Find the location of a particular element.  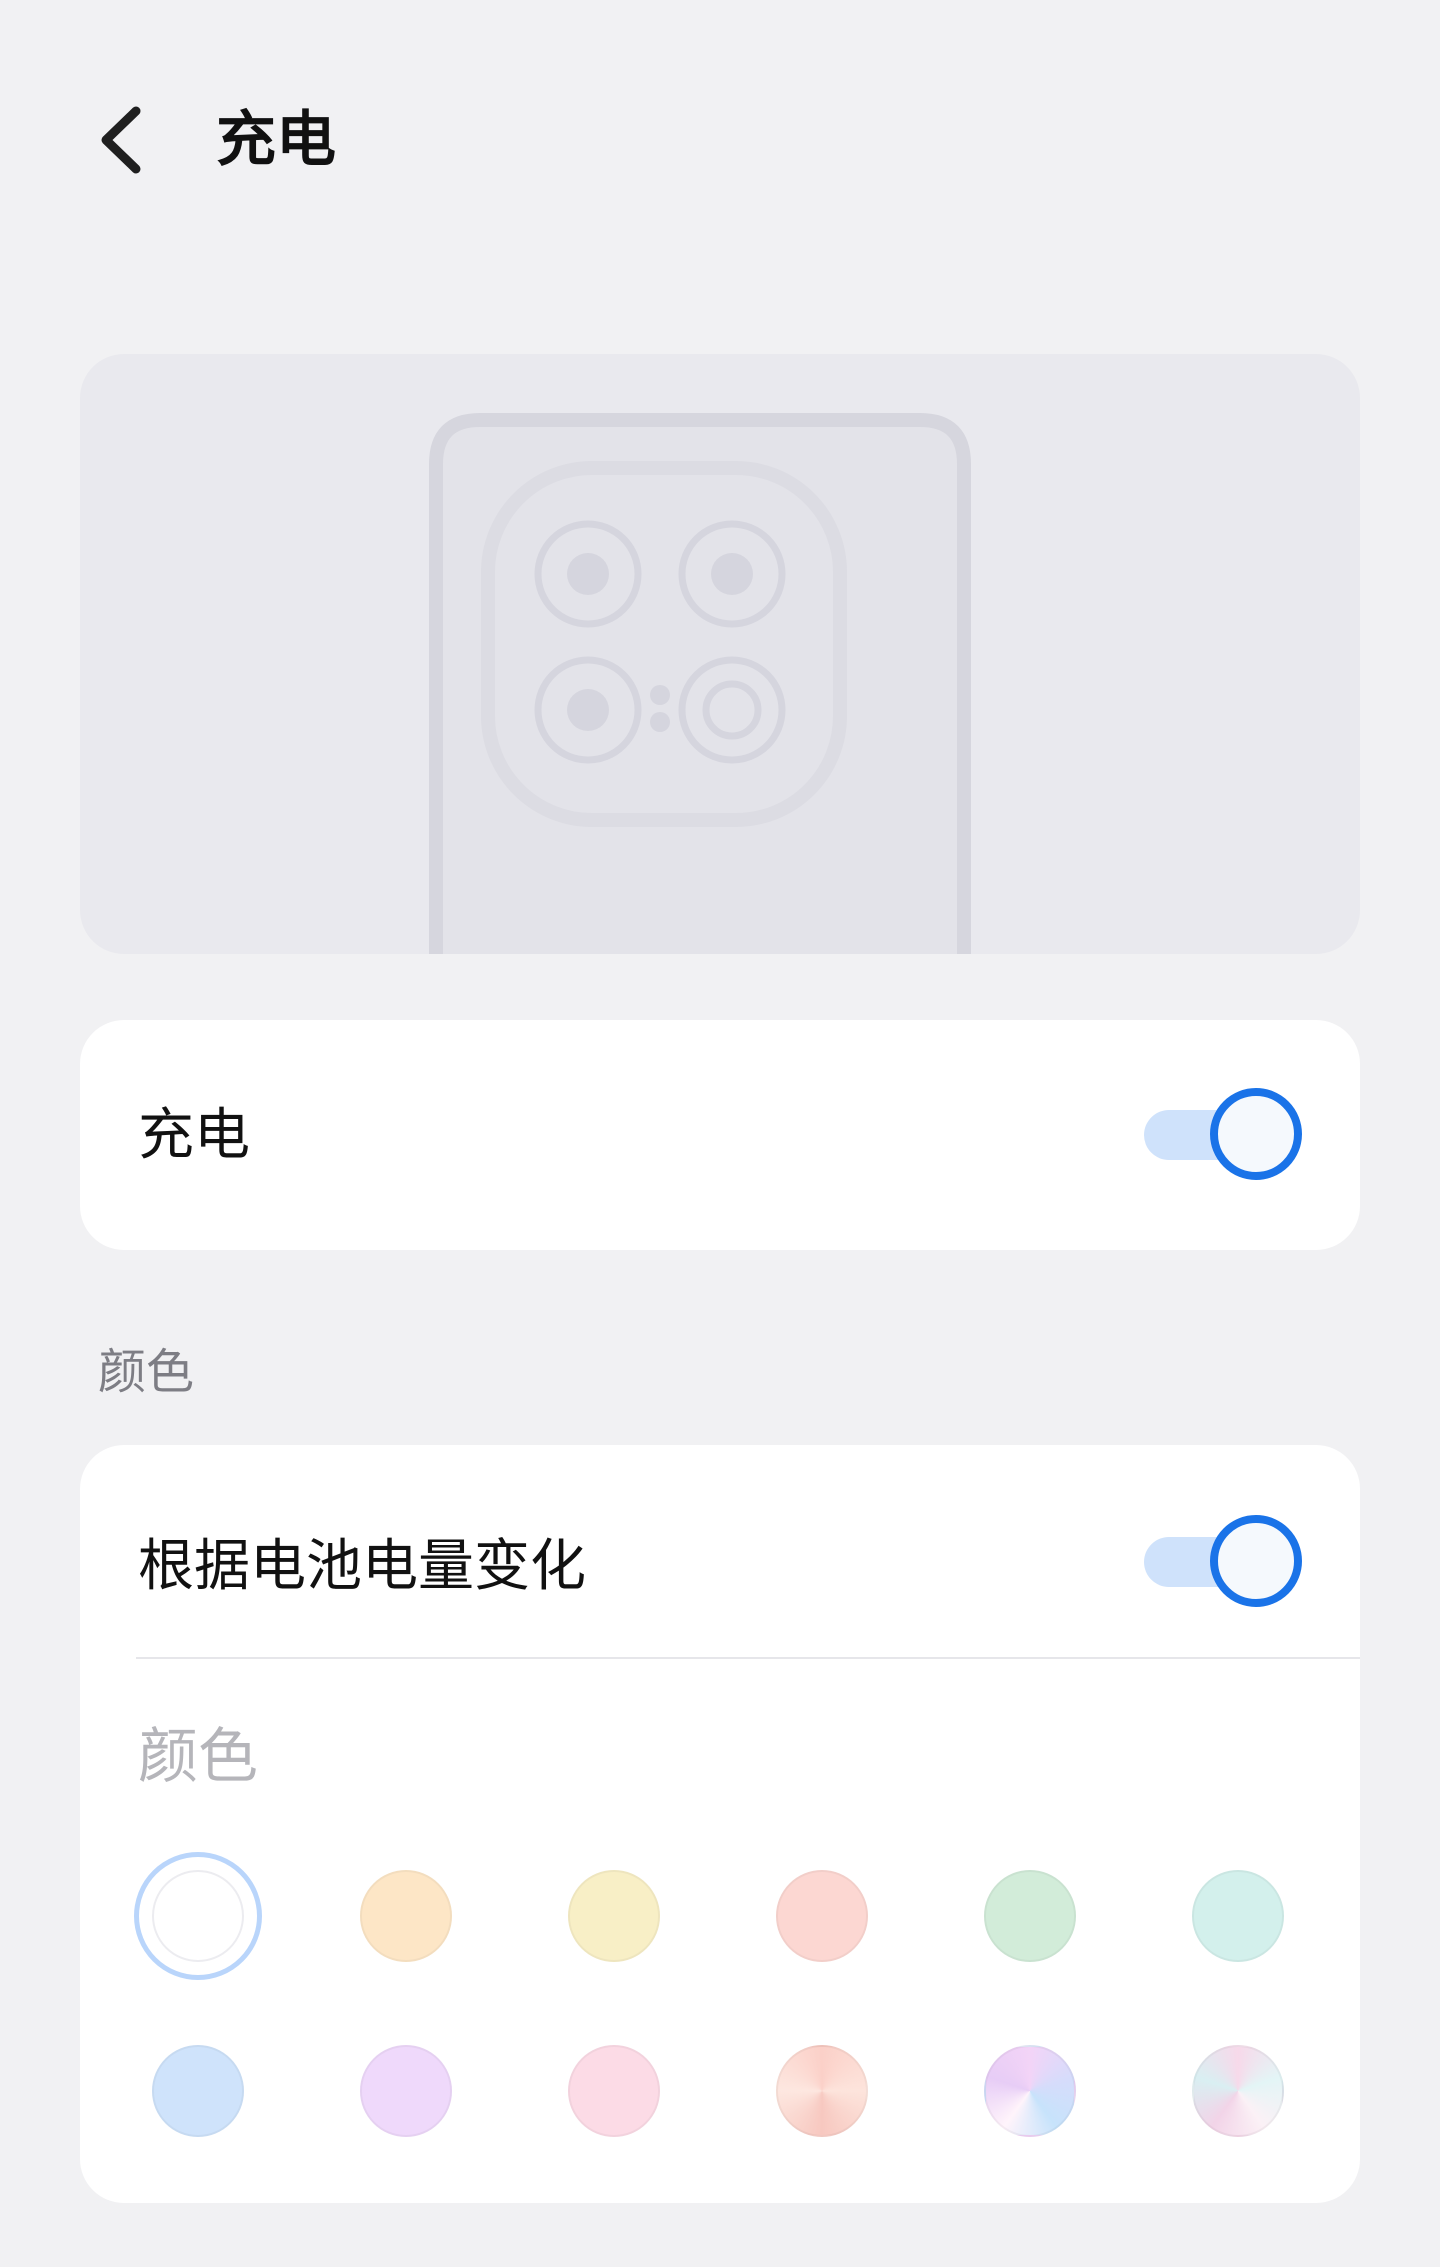

color-swatch-pastel-gradient is located at coordinates (1238, 2091).